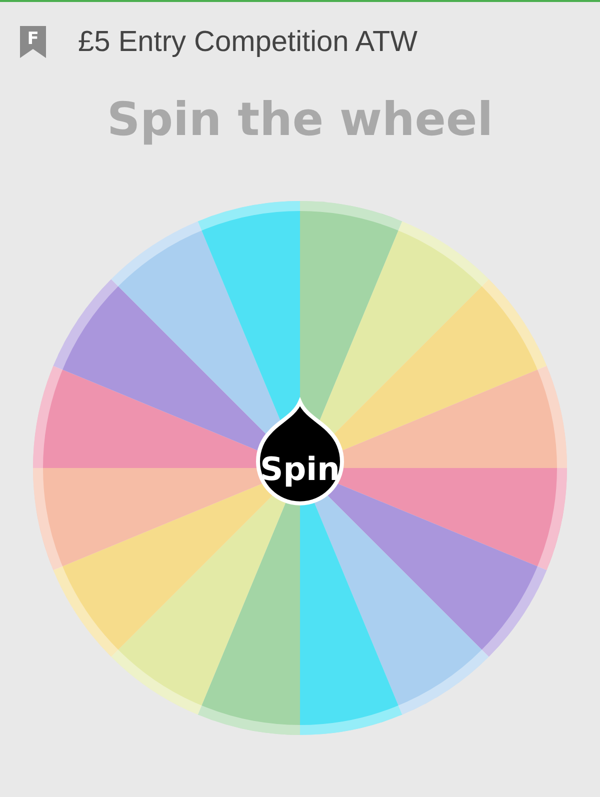 Image resolution: width=600 pixels, height=797 pixels. Describe the element at coordinates (300, 119) in the screenshot. I see `heading: Spin the wheel` at that location.